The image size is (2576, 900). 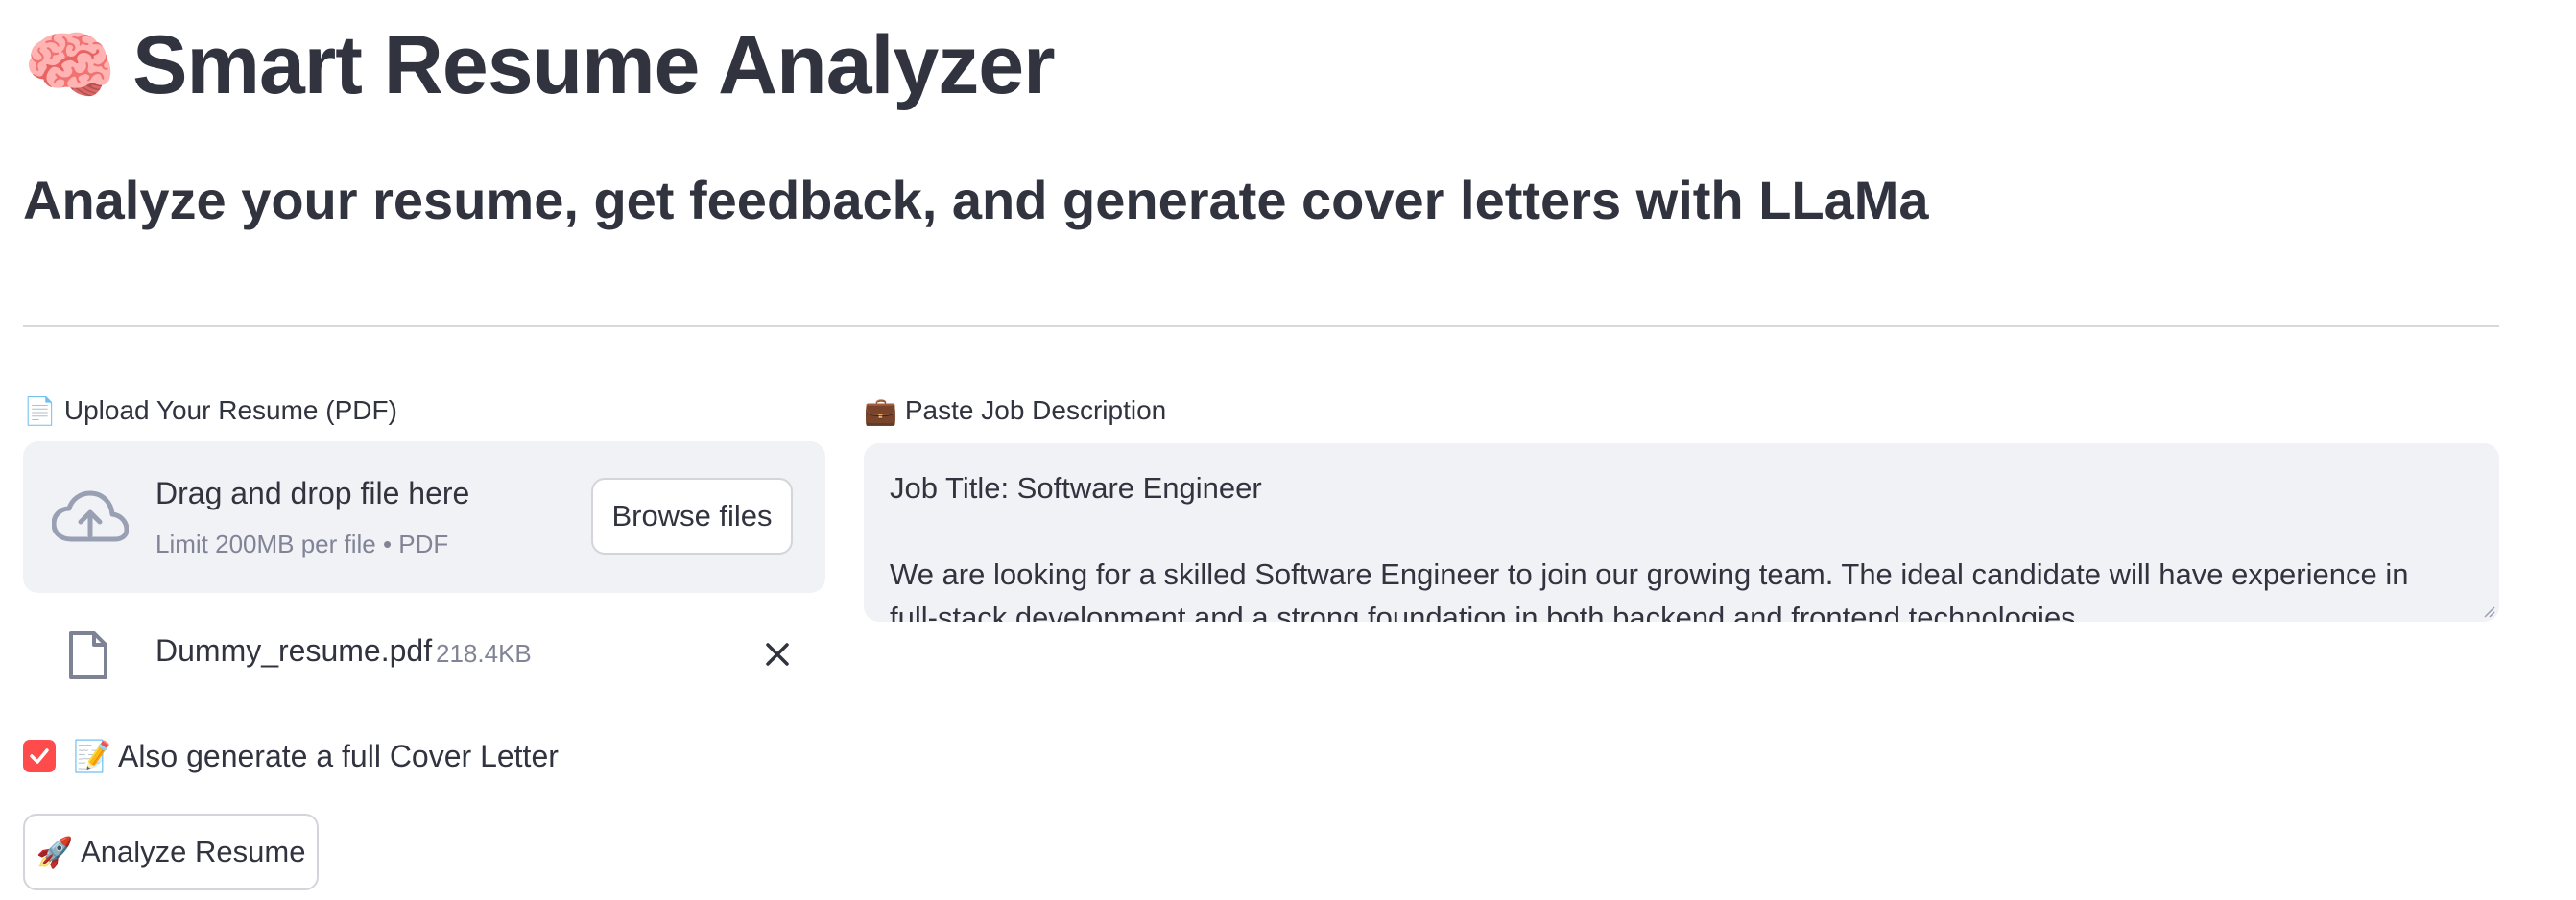 I want to click on cover-letter-label: Also generate a full Cover Letter, so click(x=338, y=756).